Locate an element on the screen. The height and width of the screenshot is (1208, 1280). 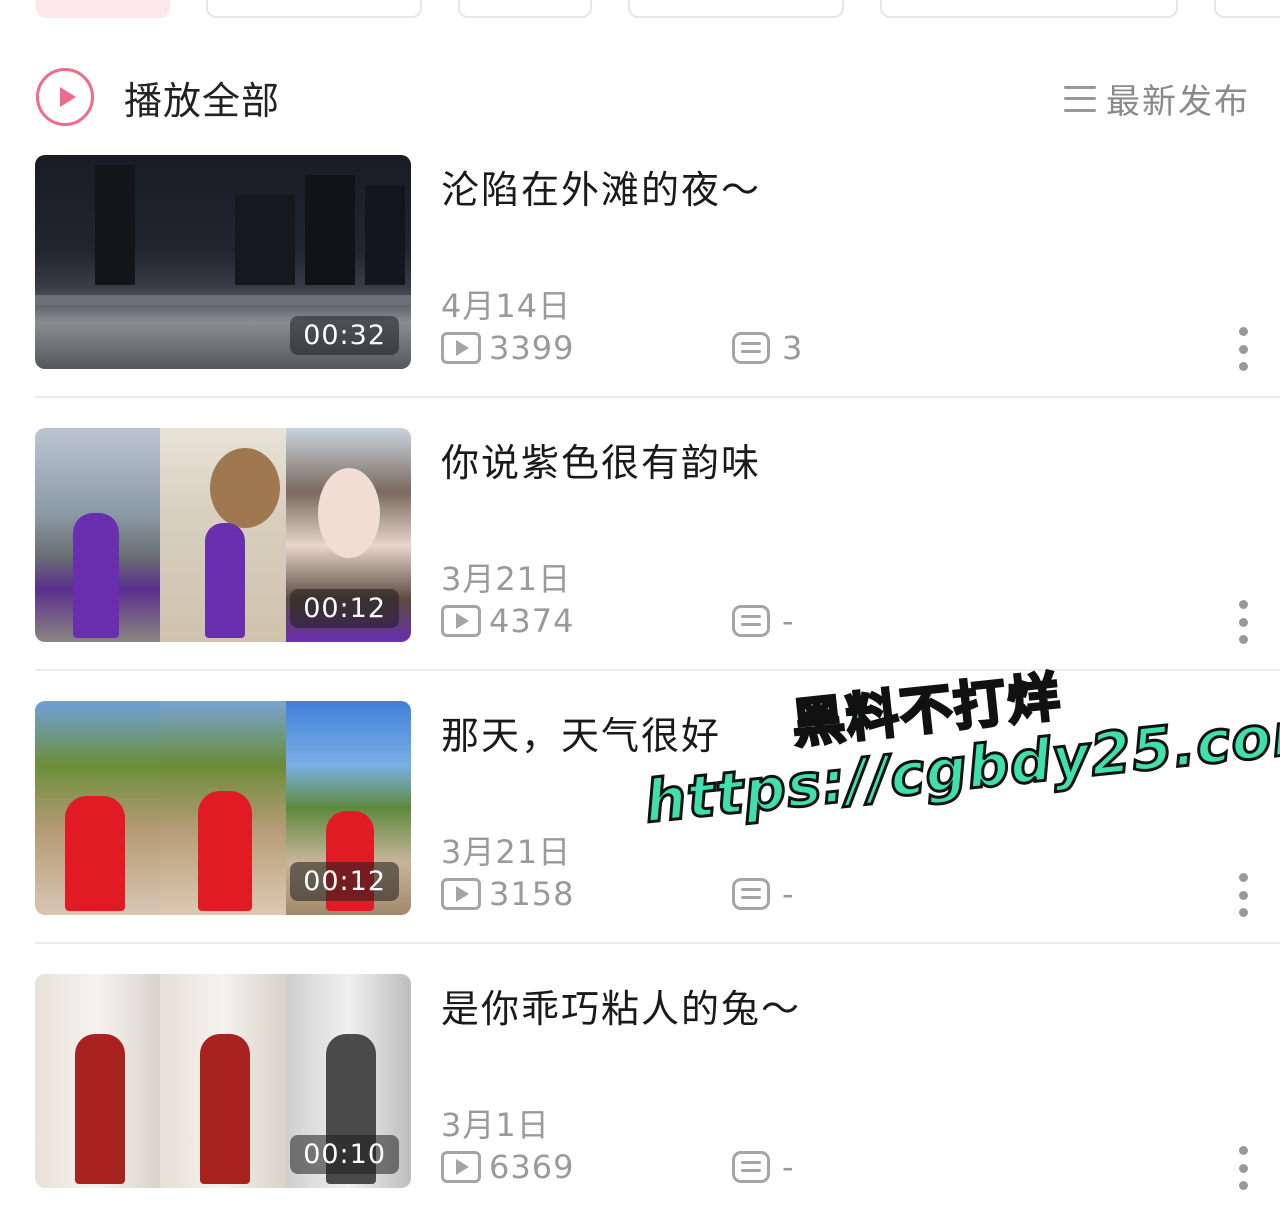
play-all-button: 播放全部 is located at coordinates (158, 97).